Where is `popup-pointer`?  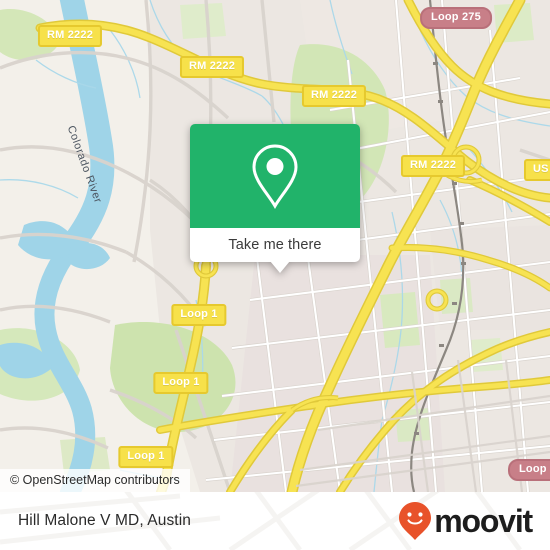 popup-pointer is located at coordinates (280, 267).